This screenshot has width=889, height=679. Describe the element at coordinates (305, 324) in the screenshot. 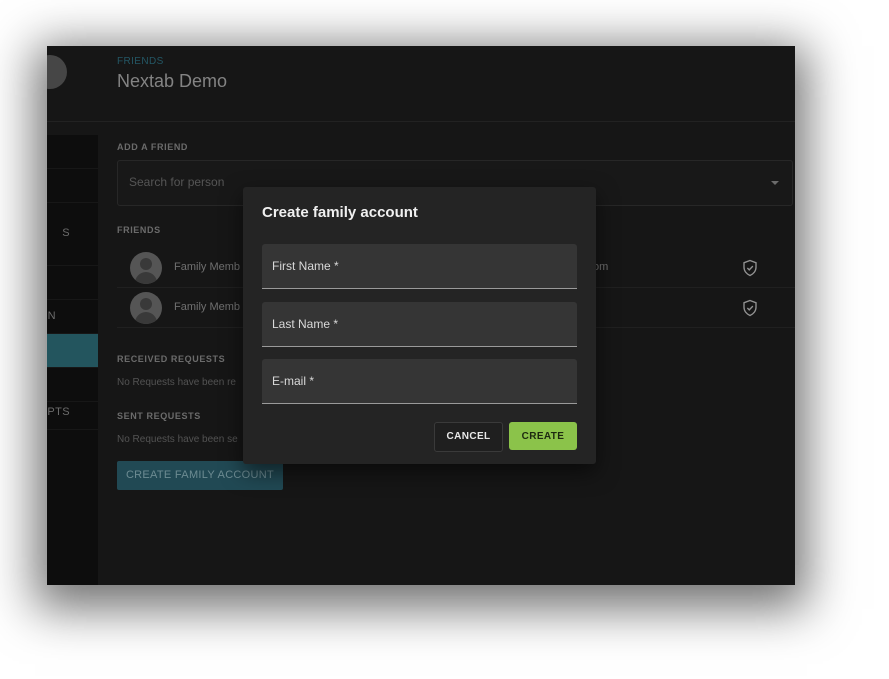

I see `last-name-label: Last Name *` at that location.